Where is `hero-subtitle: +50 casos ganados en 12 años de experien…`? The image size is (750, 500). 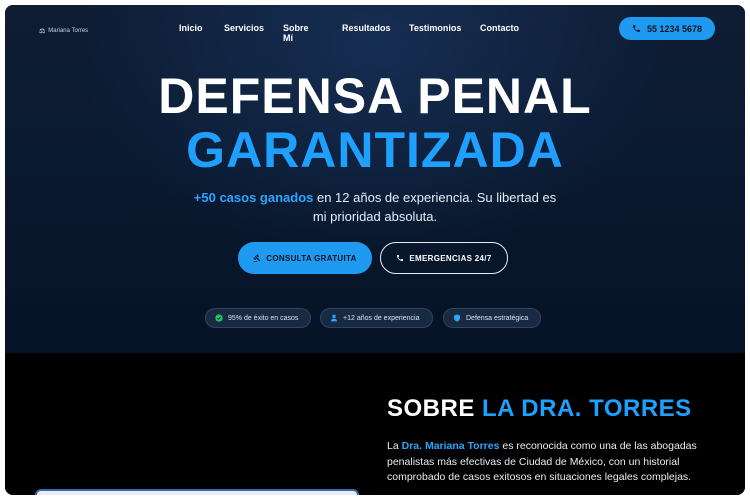
hero-subtitle: +50 casos ganados en 12 años de experien… is located at coordinates (375, 207).